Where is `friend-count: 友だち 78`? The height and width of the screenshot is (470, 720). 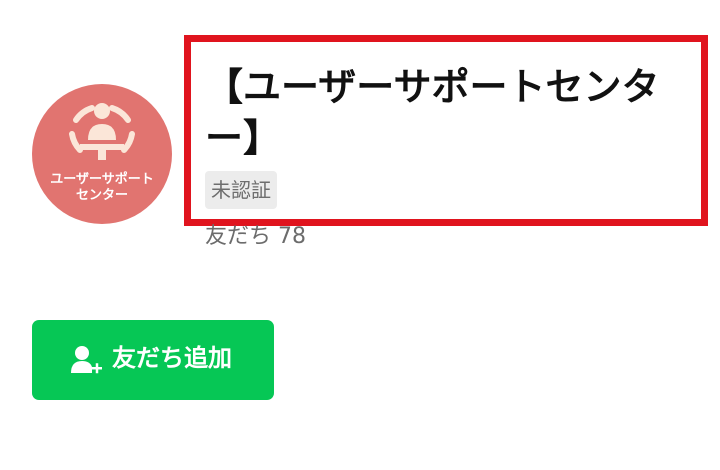 friend-count: 友だち 78 is located at coordinates (255, 236).